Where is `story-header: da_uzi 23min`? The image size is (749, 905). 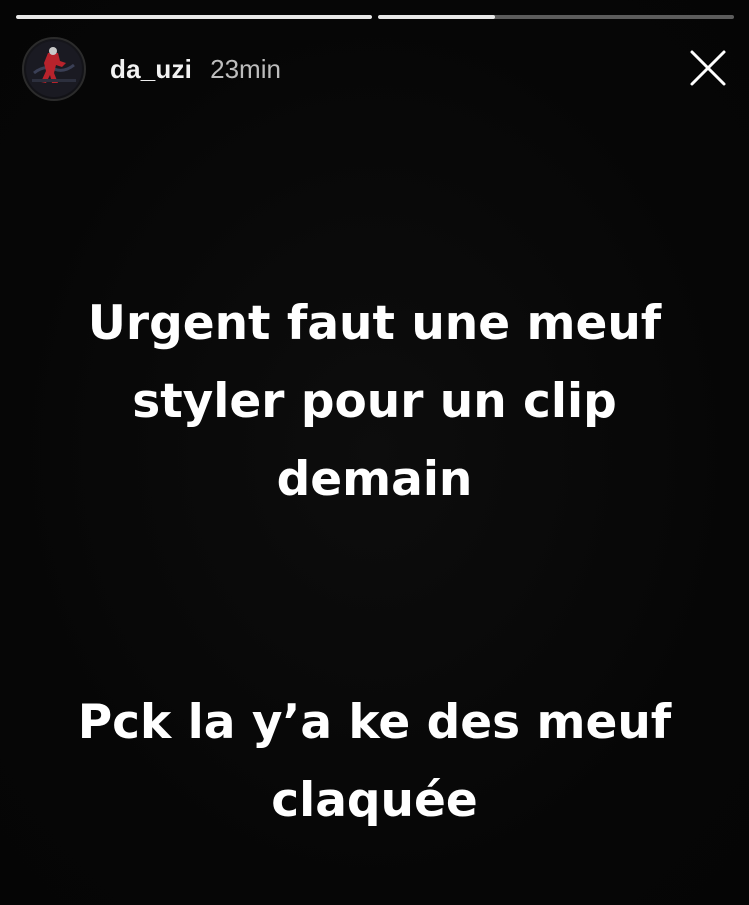
story-header: da_uzi 23min is located at coordinates (151, 69).